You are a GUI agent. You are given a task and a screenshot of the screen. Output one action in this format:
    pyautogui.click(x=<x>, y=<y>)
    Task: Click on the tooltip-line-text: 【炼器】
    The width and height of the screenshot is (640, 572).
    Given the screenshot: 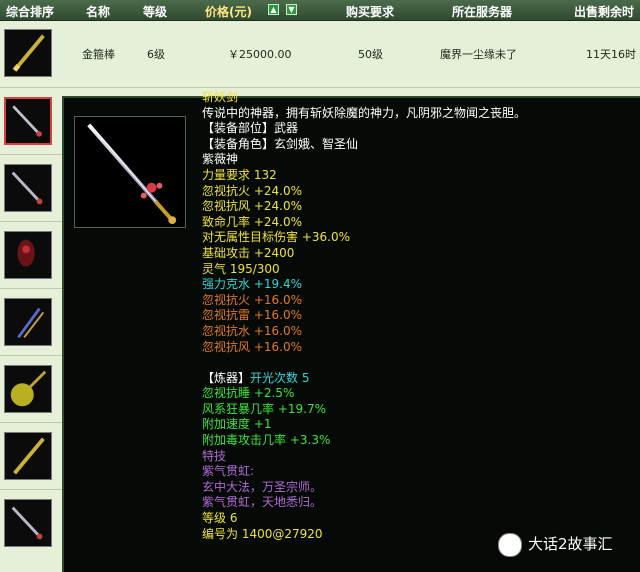 What is the action you would take?
    pyautogui.click(x=226, y=377)
    